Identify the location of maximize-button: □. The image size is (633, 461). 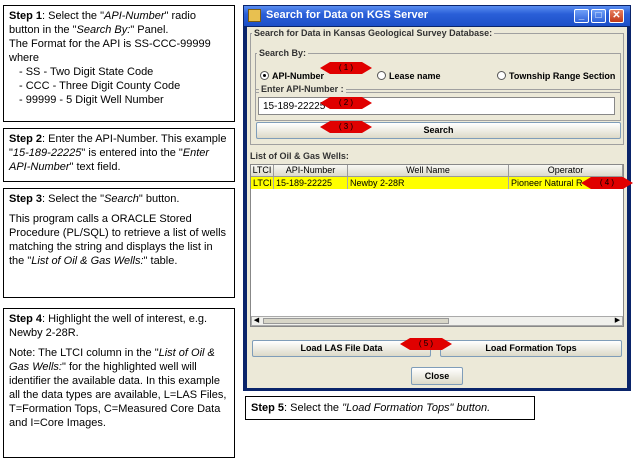
(598, 16).